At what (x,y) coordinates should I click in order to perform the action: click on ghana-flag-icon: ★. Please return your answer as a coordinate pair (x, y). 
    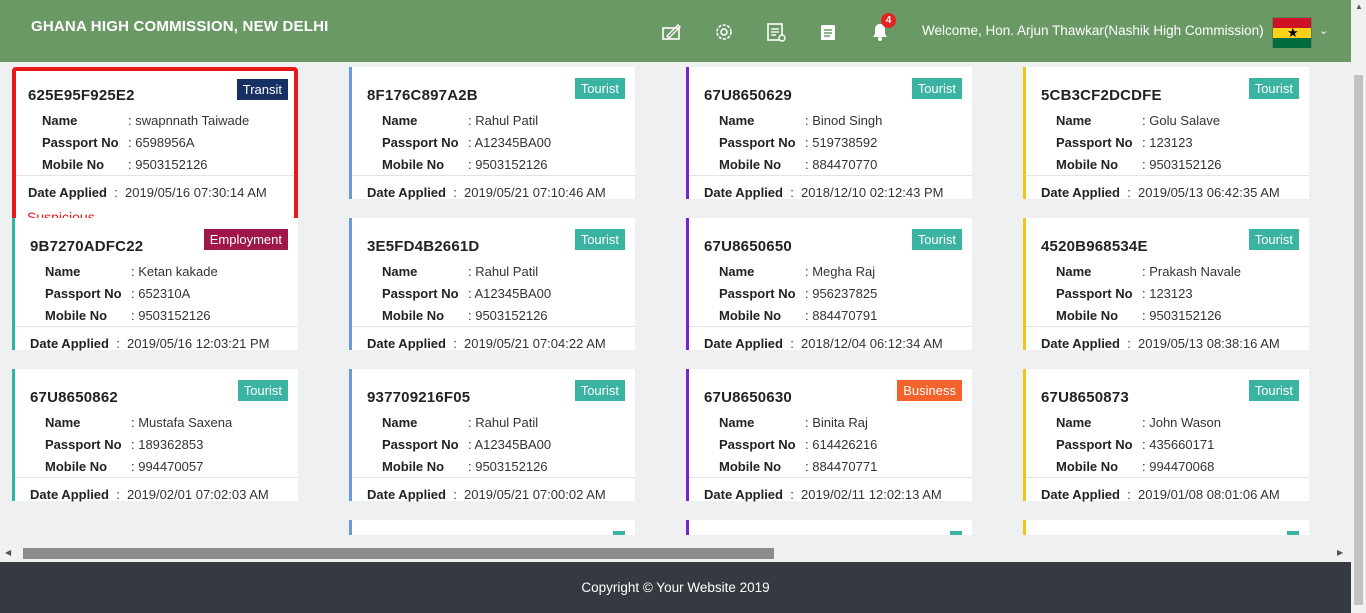
    Looking at the image, I should click on (1292, 32).